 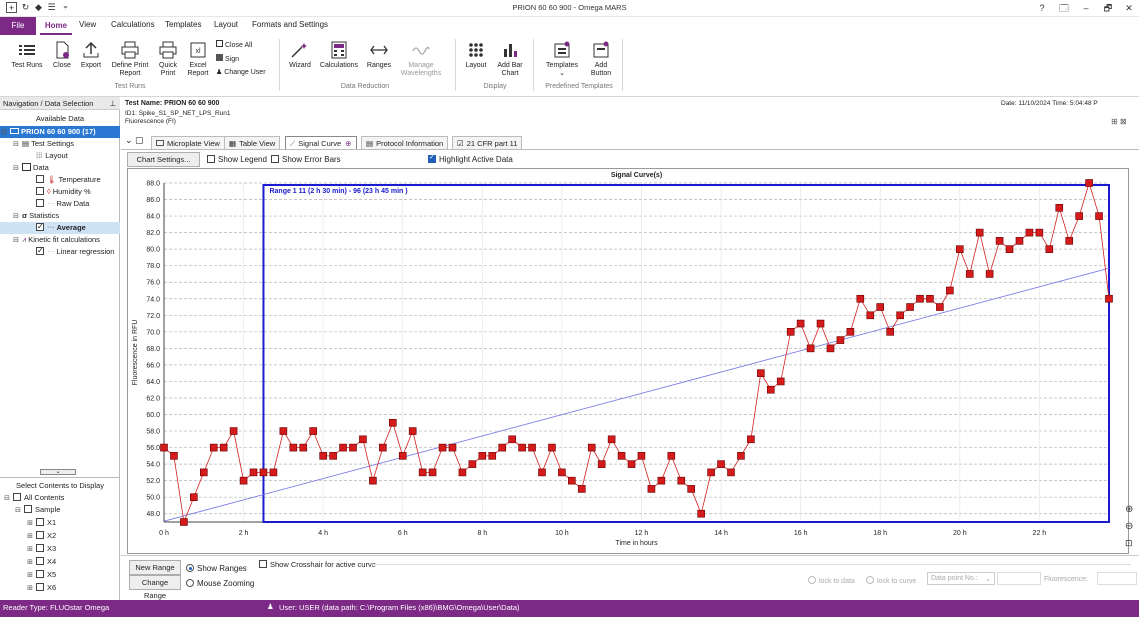 What do you see at coordinates (134, 140) in the screenshot?
I see `tab-scroll-icons: ⌄ ▢` at bounding box center [134, 140].